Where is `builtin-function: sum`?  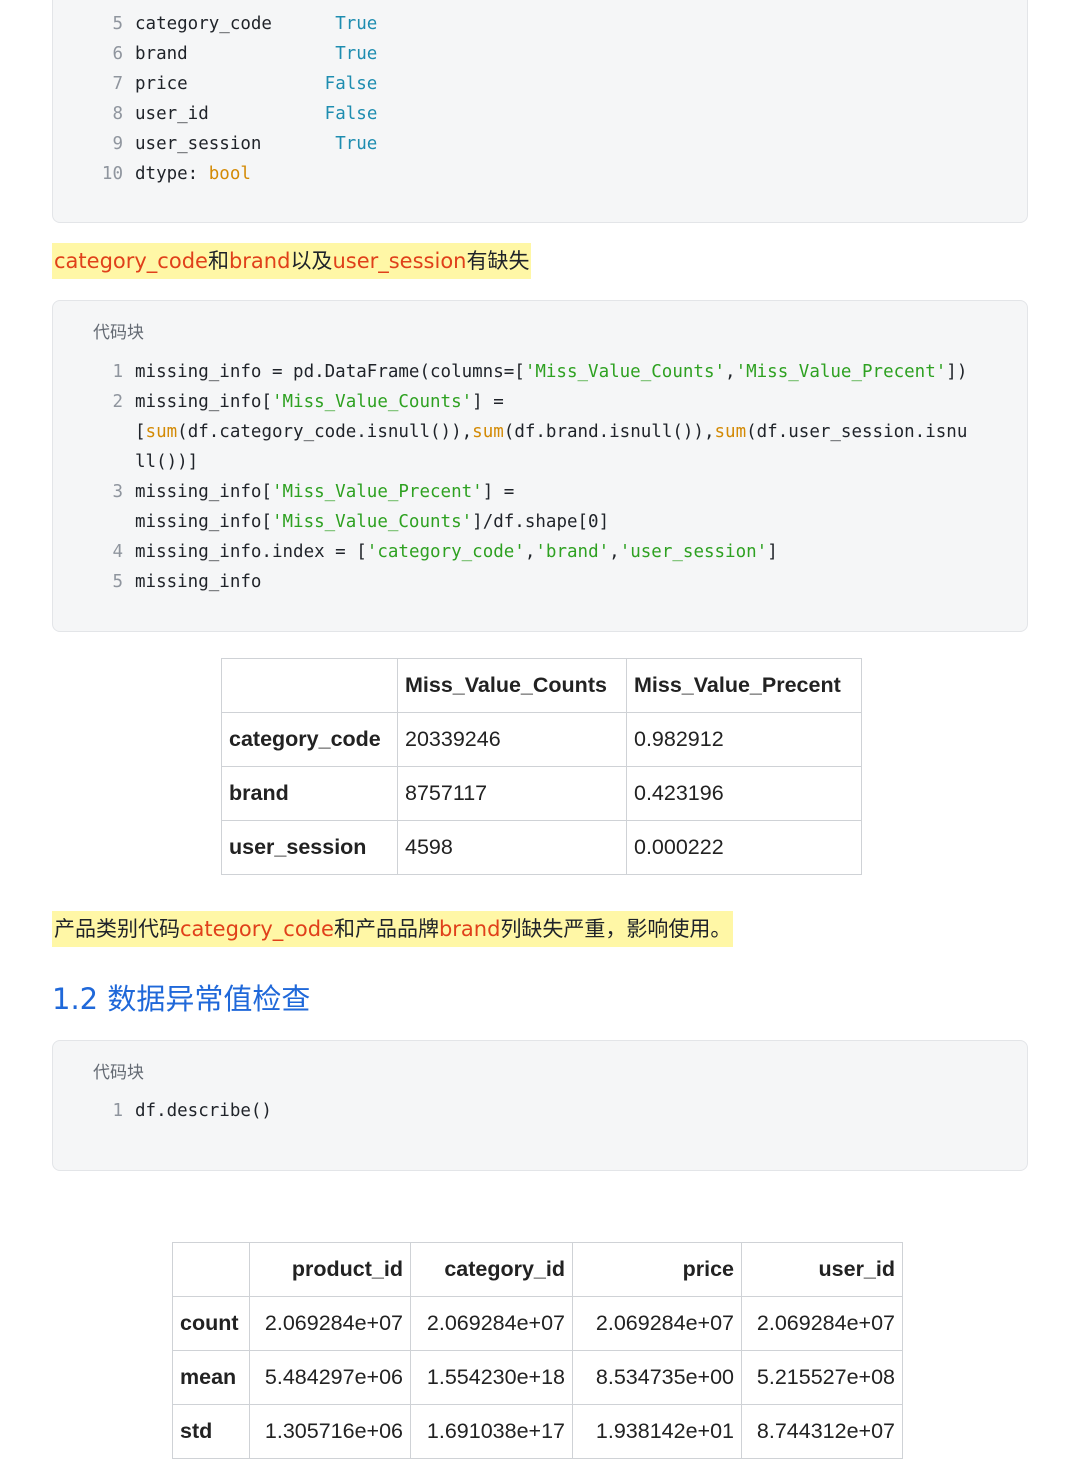 builtin-function: sum is located at coordinates (730, 432).